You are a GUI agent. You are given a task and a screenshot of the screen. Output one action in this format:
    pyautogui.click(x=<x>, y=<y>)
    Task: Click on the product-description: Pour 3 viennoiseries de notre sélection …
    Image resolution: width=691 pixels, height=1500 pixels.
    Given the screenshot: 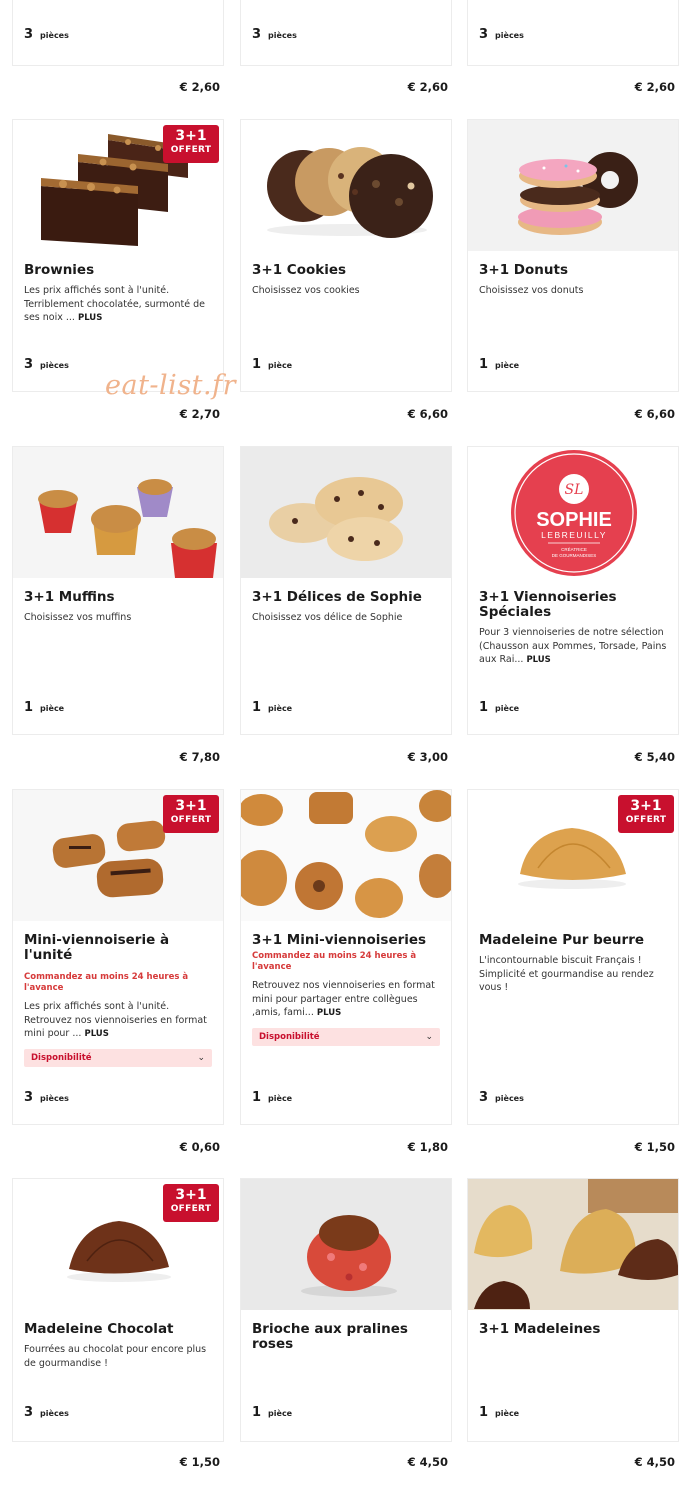 What is the action you would take?
    pyautogui.click(x=573, y=646)
    